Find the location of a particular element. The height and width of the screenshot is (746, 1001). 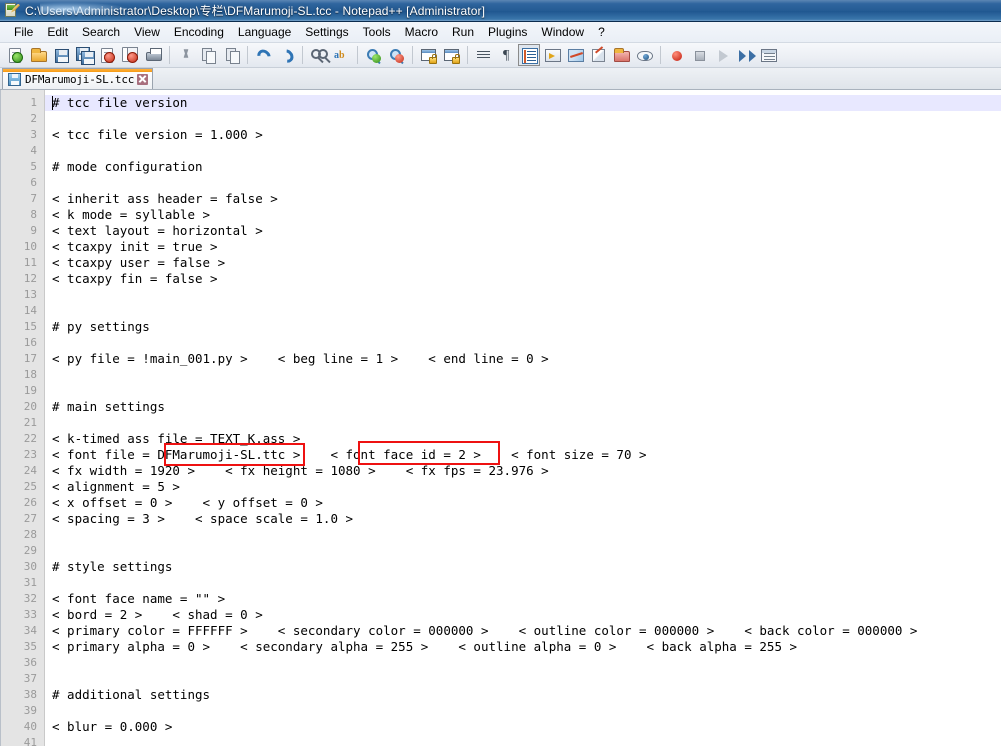

replace-icon: ab is located at coordinates (341, 55).